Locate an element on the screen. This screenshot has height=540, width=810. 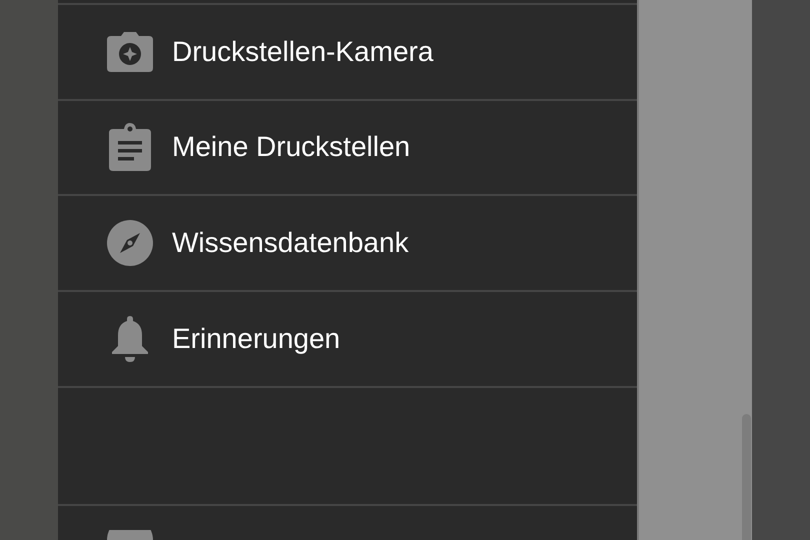
scrollbar-thumb is located at coordinates (746, 477).